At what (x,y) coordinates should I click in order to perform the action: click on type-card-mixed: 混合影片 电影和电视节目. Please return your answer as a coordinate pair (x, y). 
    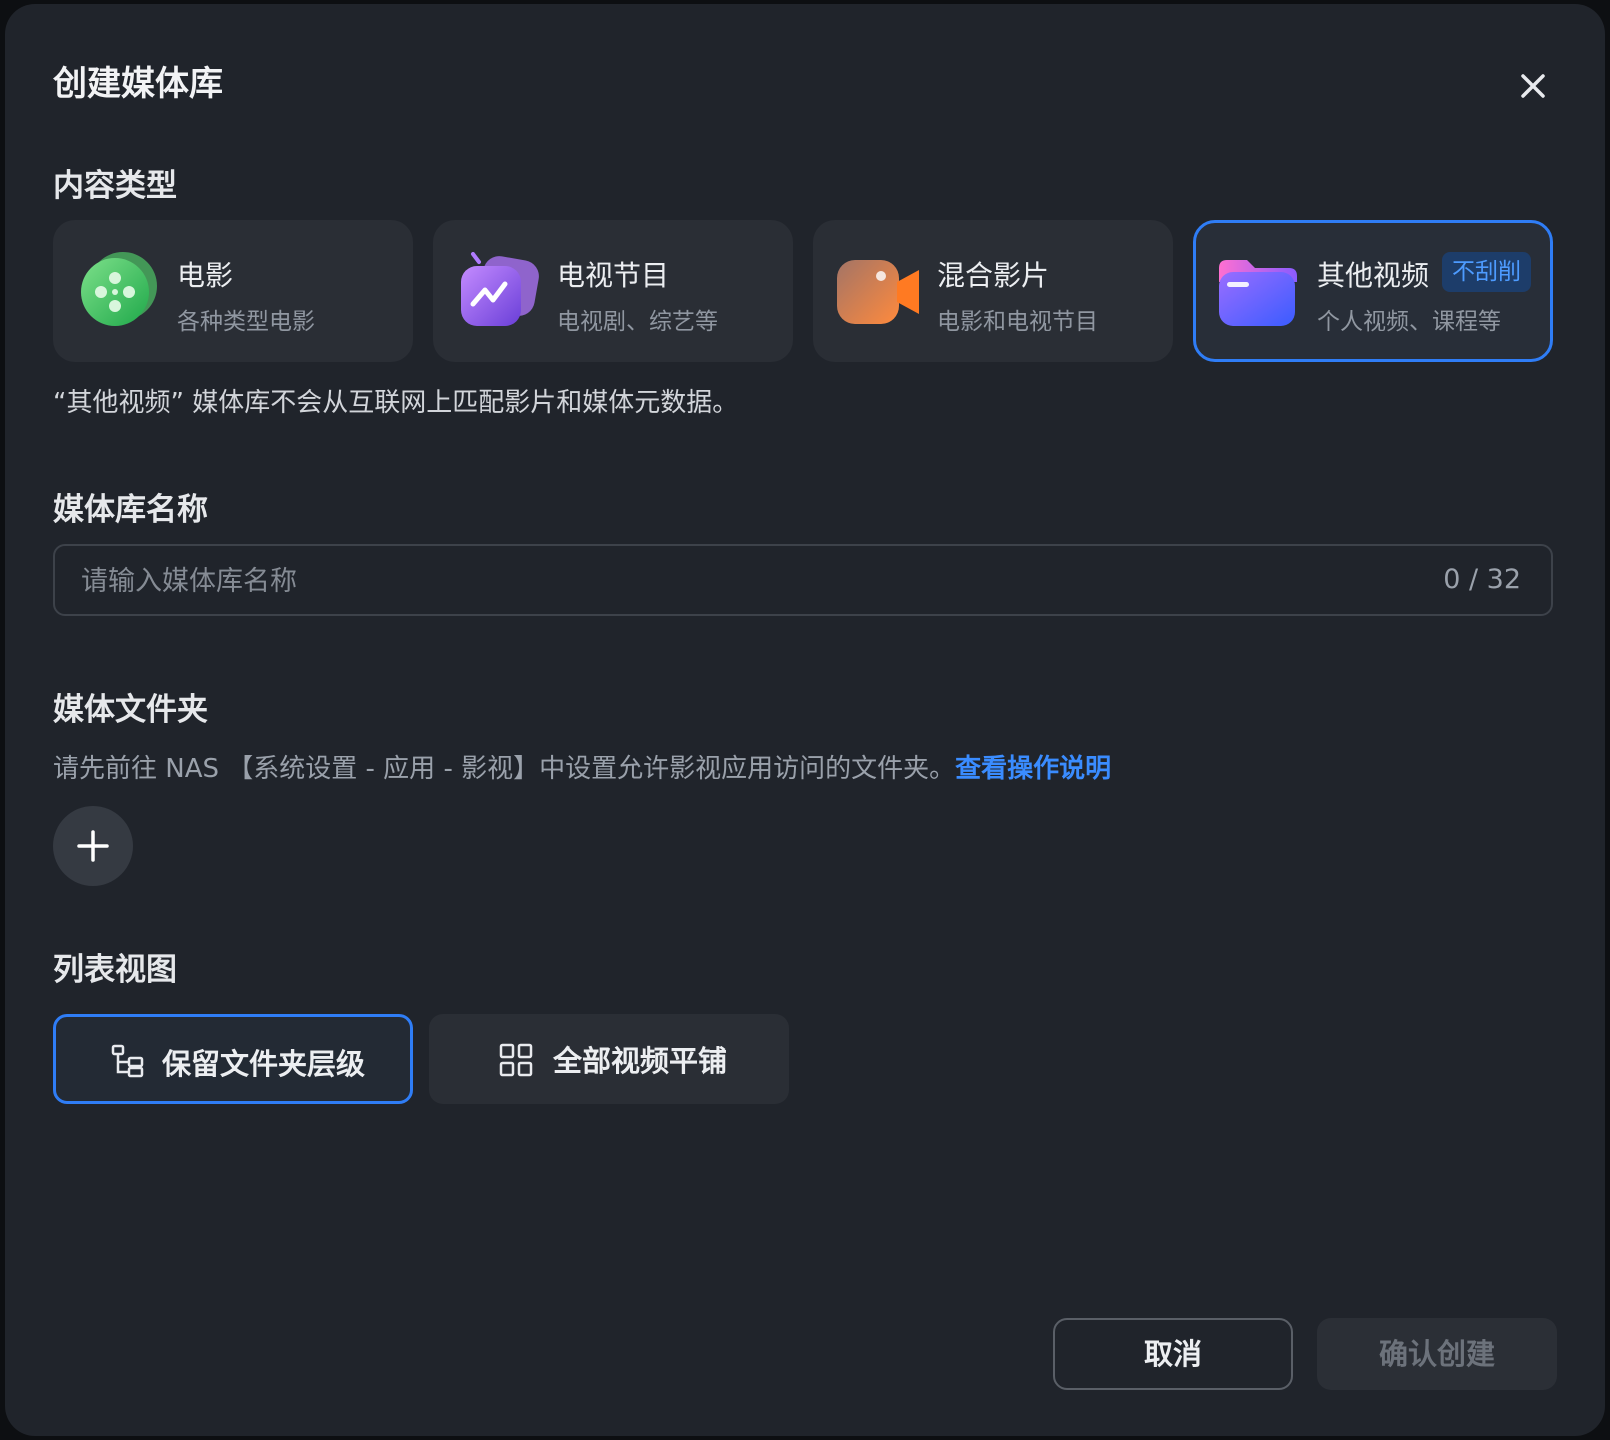
    Looking at the image, I should click on (993, 291).